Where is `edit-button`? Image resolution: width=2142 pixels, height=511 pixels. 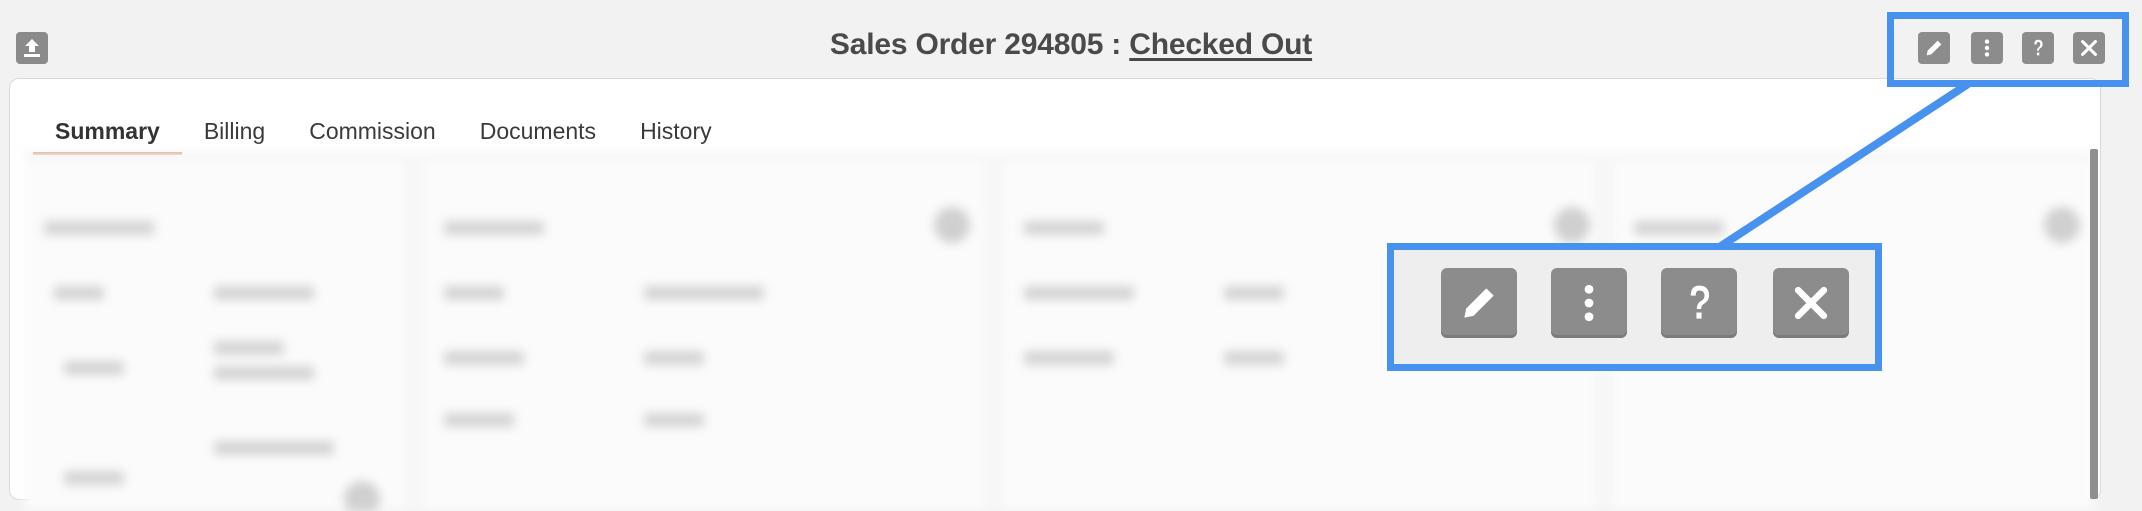 edit-button is located at coordinates (1934, 48).